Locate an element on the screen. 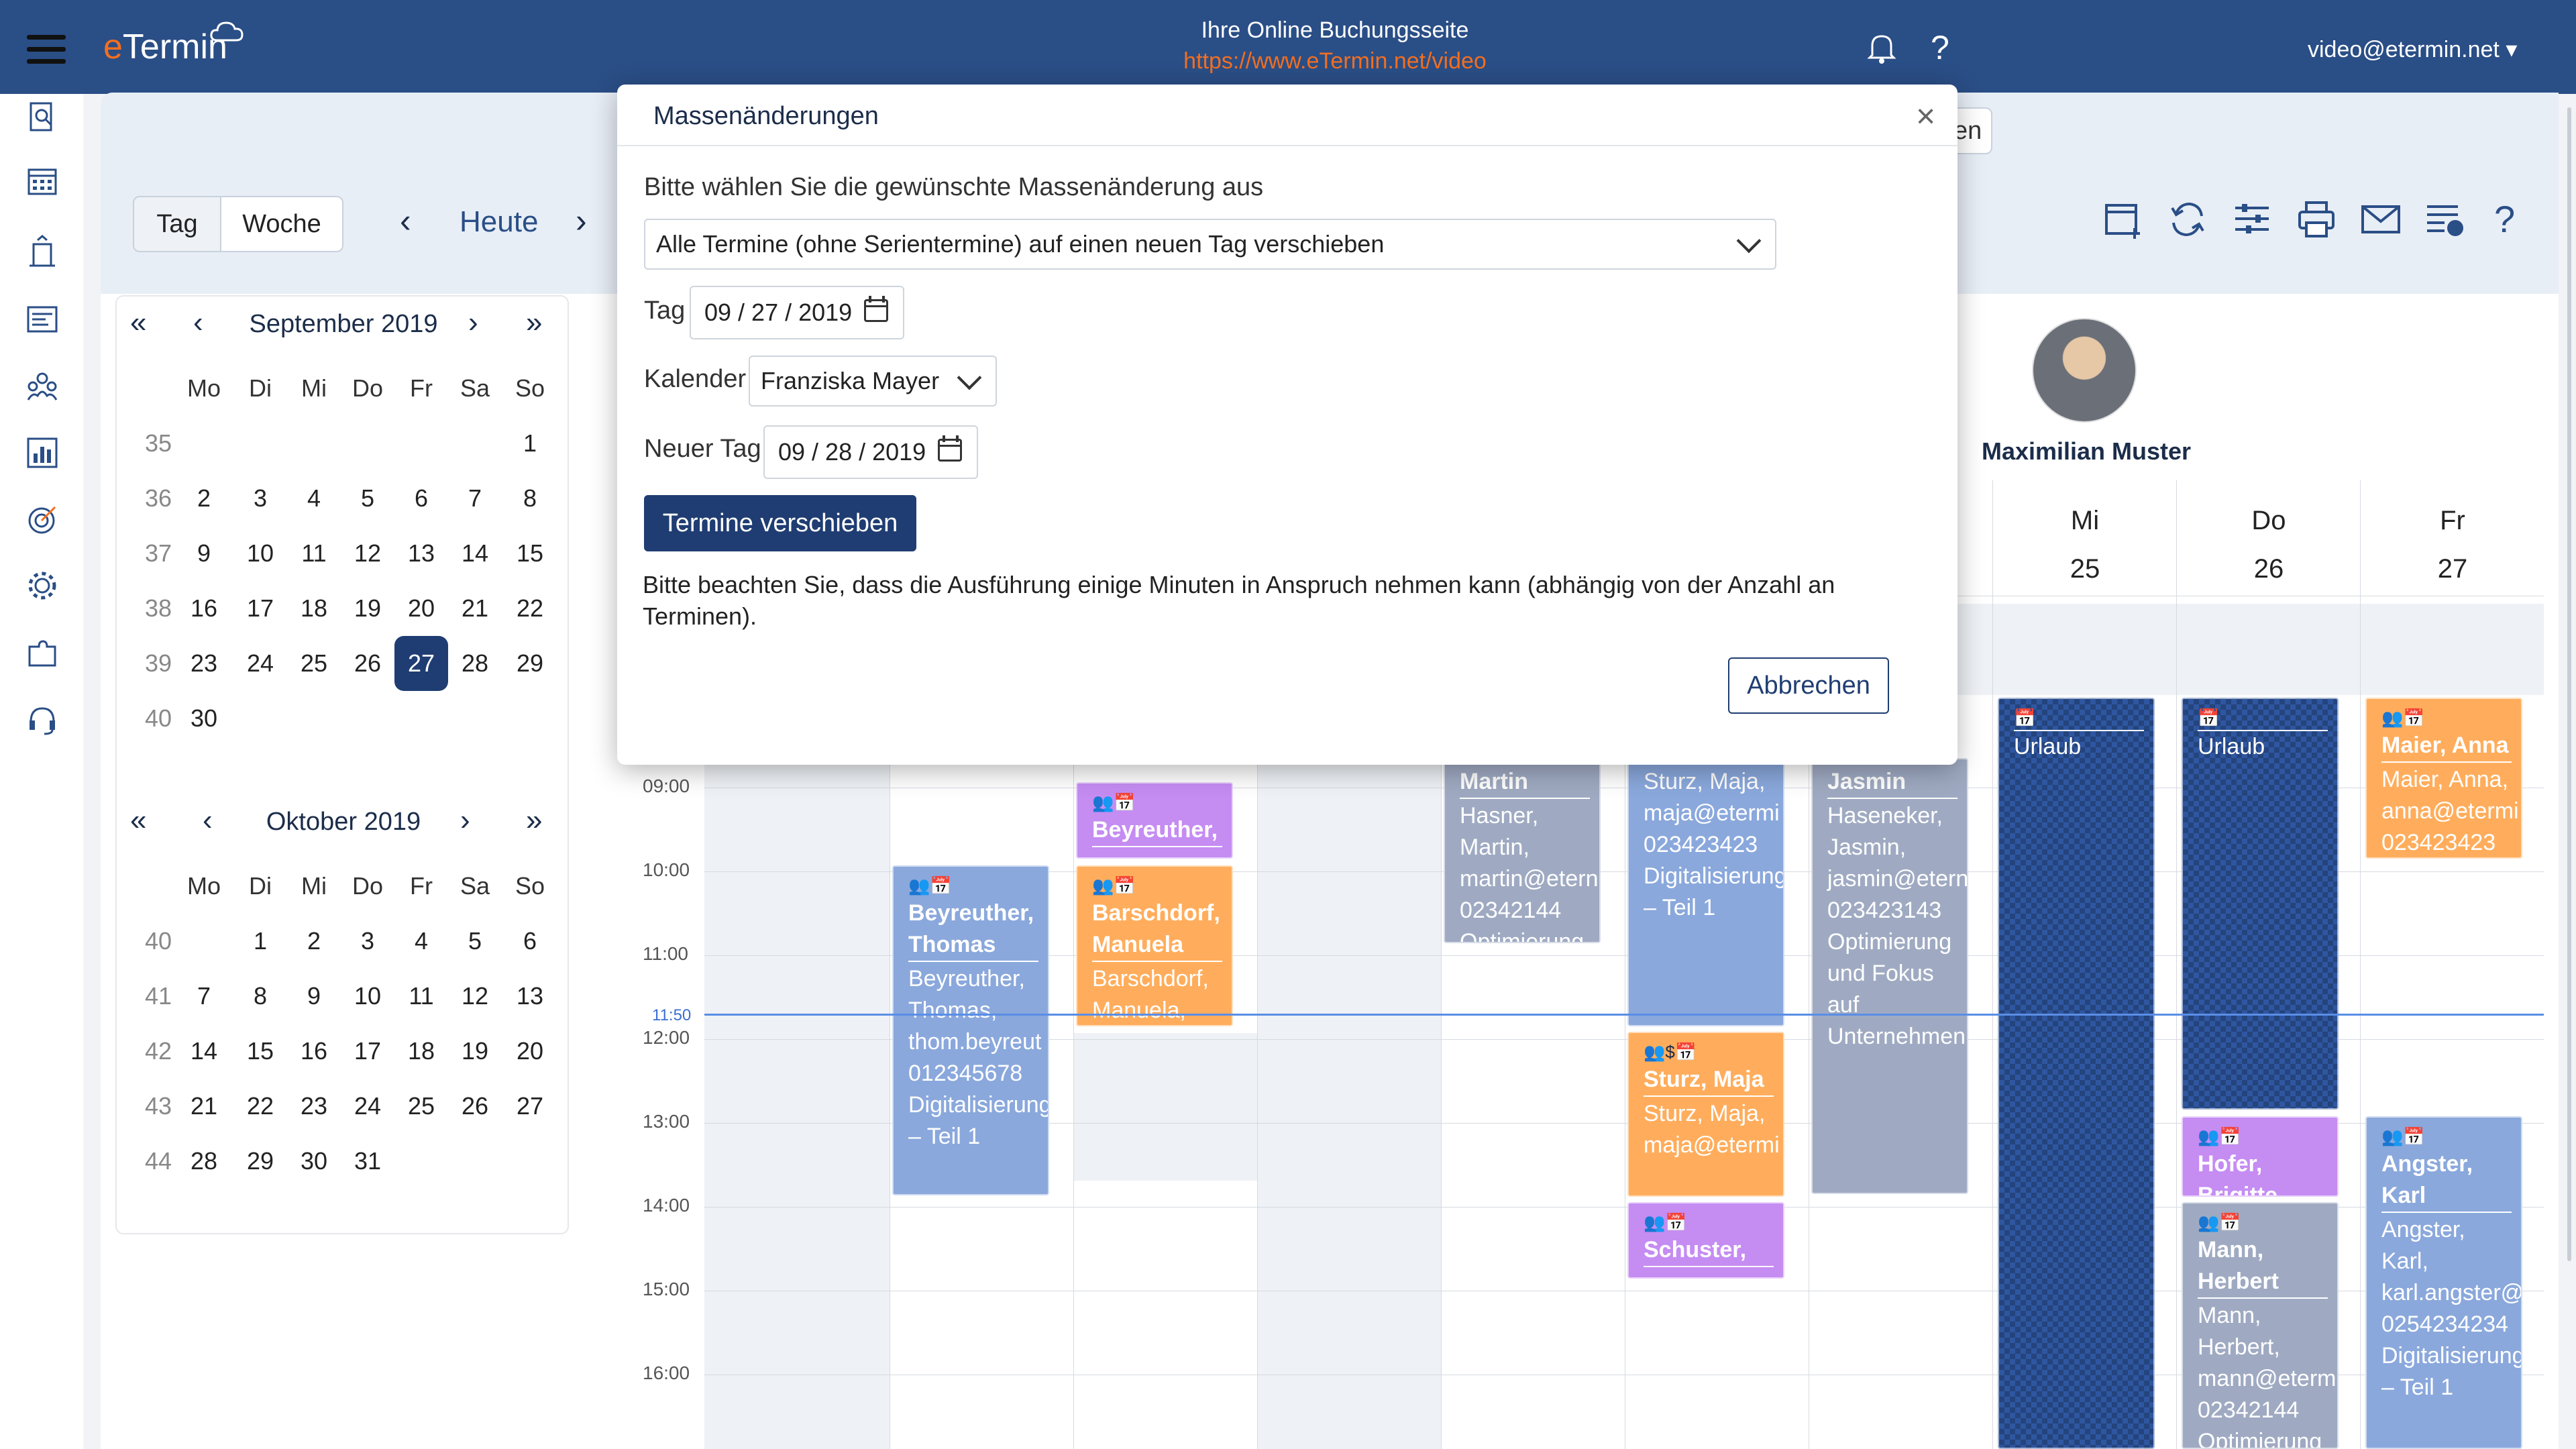 The width and height of the screenshot is (2576, 1449). appointment-card: 📅 Urlaub is located at coordinates (2076, 1073).